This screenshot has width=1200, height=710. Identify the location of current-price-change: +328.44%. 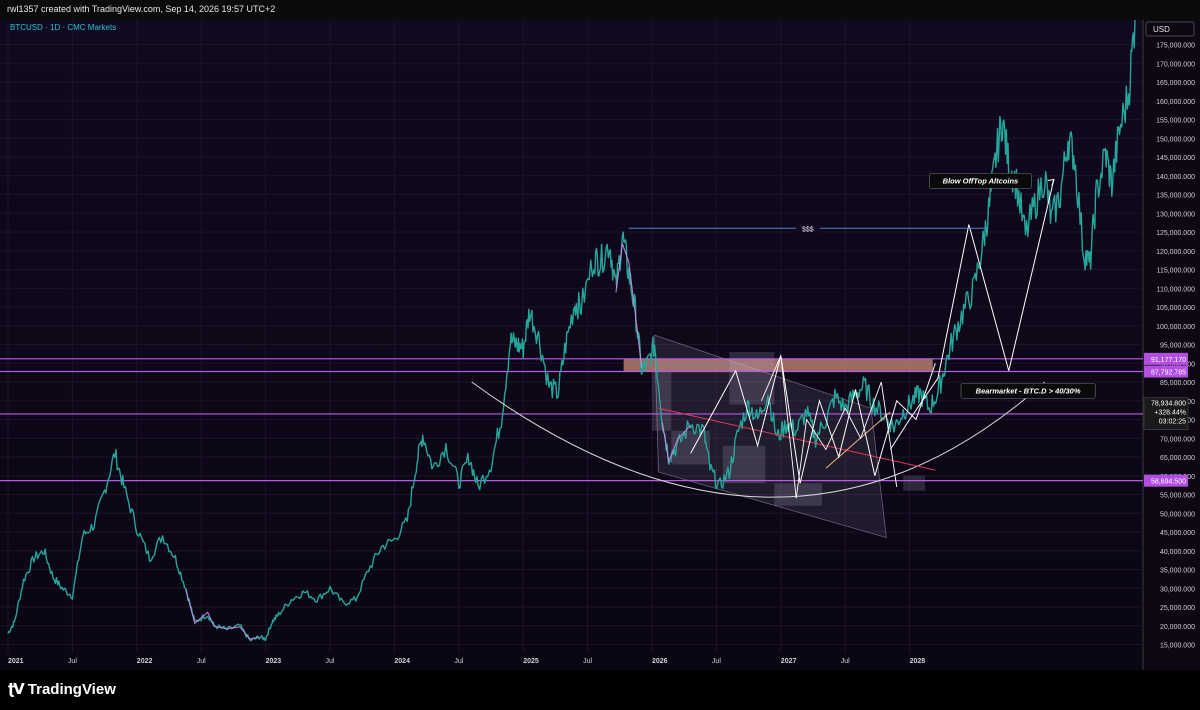
(1170, 413).